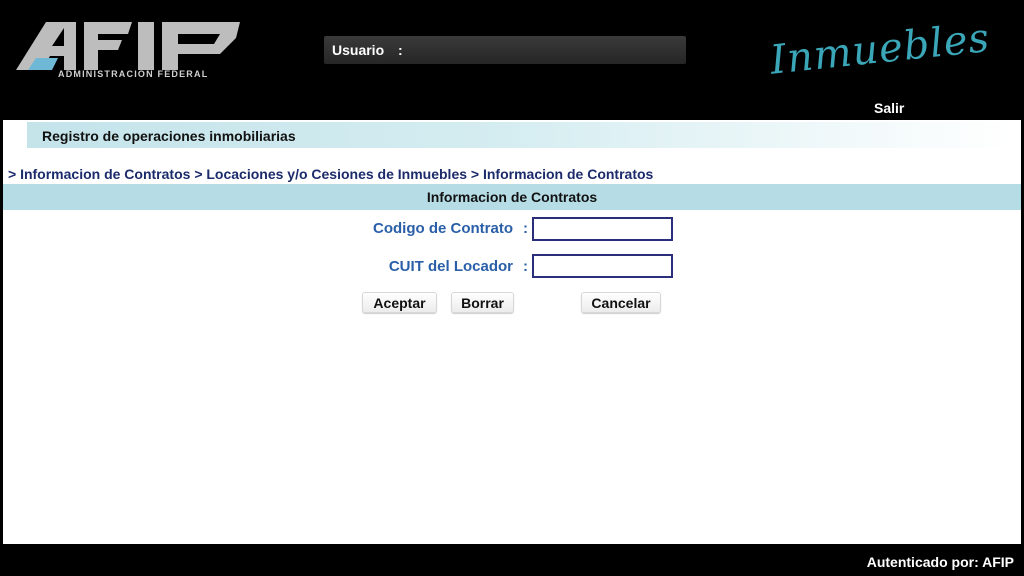 The image size is (1024, 576). Describe the element at coordinates (15, 135) in the screenshot. I see `title-bar-accent` at that location.